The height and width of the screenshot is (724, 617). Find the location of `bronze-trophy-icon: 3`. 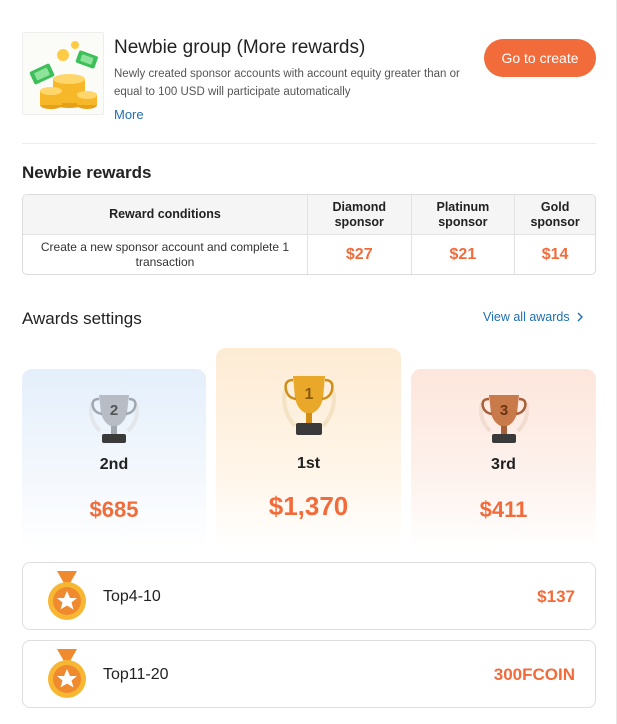

bronze-trophy-icon: 3 is located at coordinates (503, 419).